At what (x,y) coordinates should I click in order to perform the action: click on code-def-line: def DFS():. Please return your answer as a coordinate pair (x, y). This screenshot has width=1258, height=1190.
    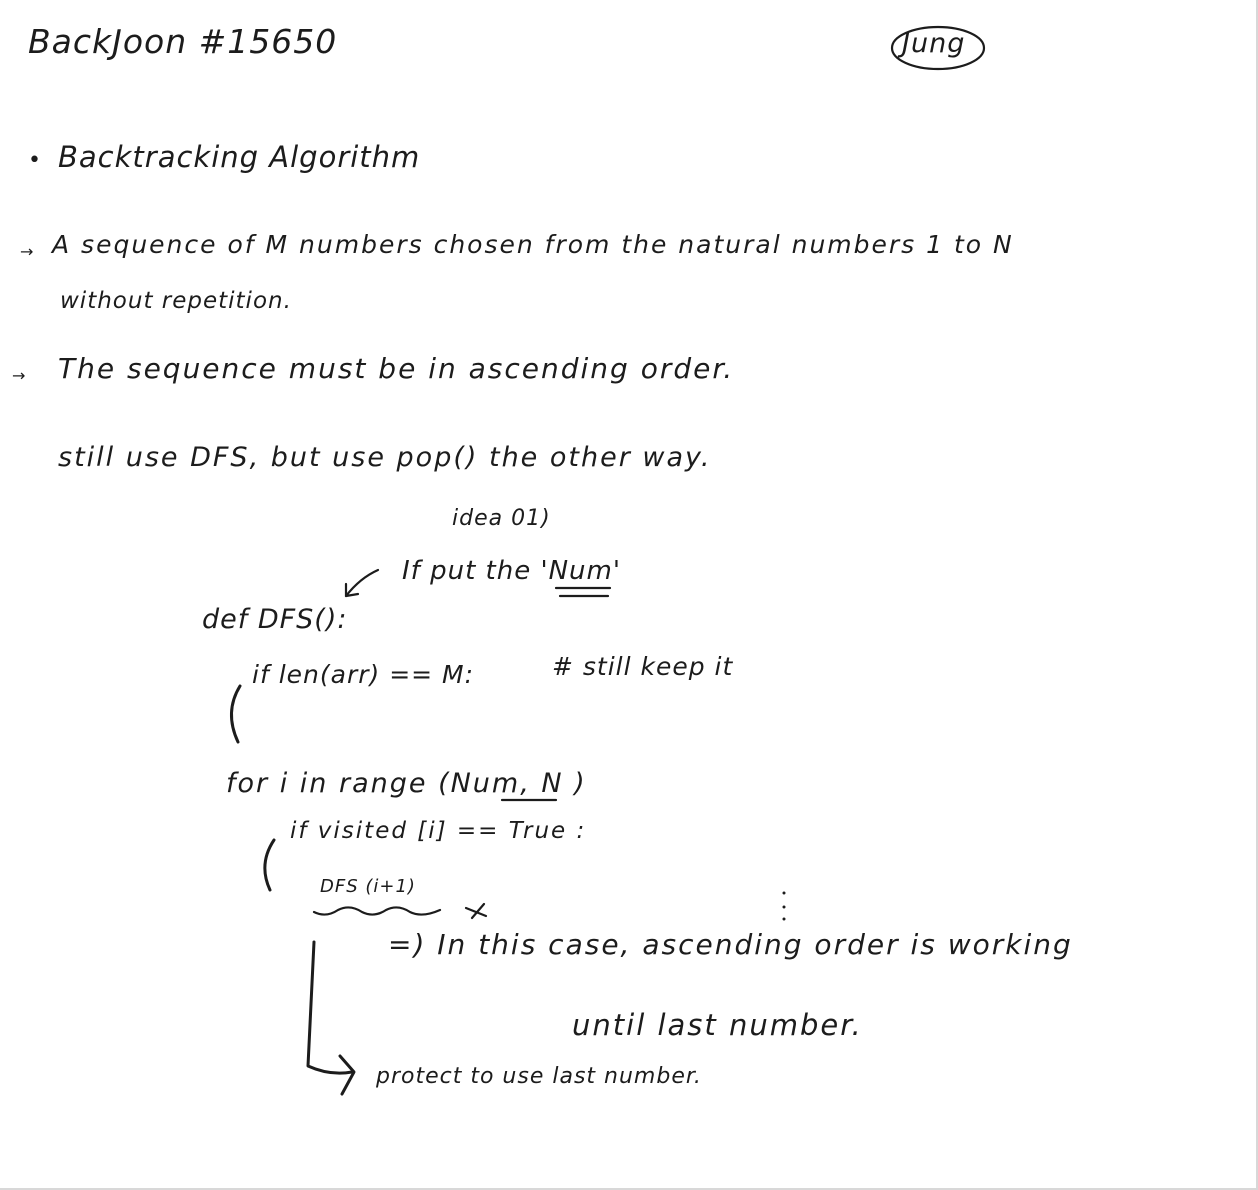
    Looking at the image, I should click on (275, 619).